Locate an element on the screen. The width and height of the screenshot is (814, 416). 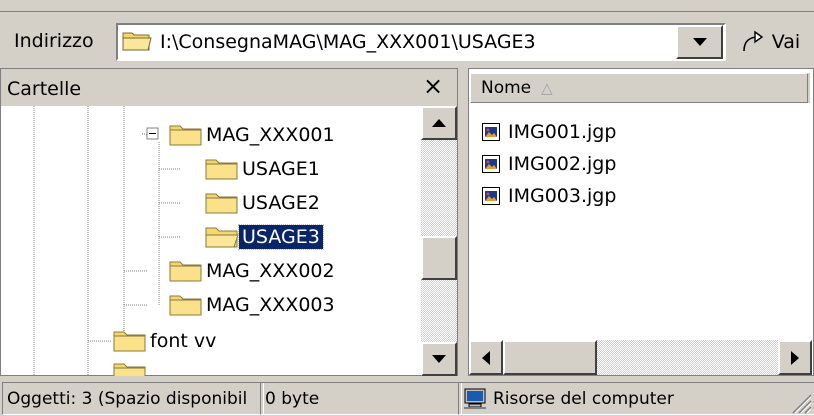
scroll-right-button is located at coordinates (795, 357).